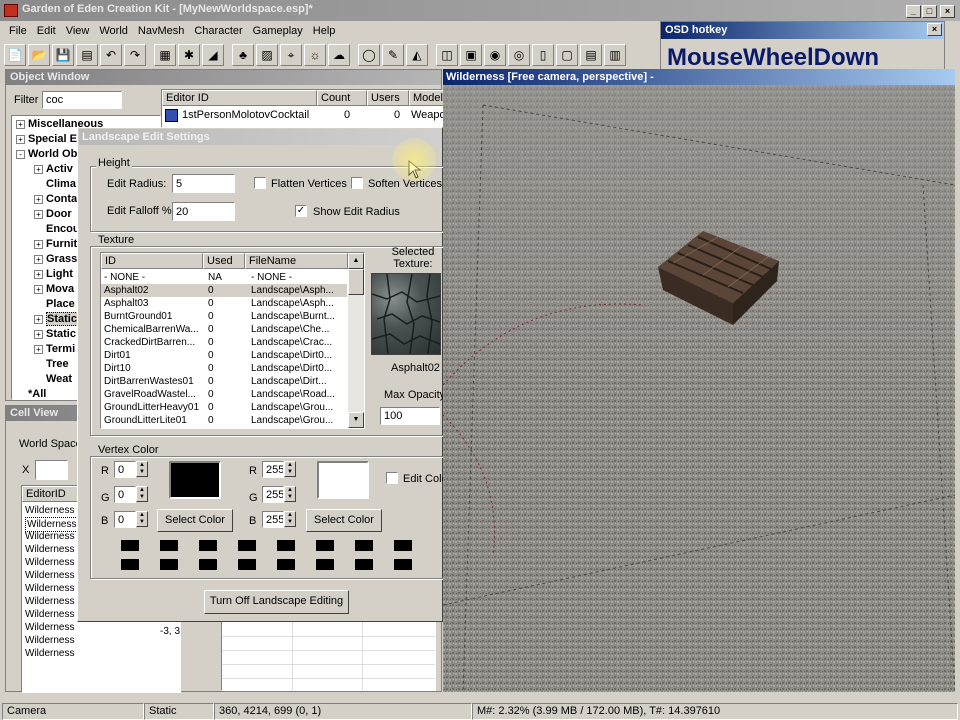  What do you see at coordinates (18, 31) in the screenshot?
I see `menu-file: File` at bounding box center [18, 31].